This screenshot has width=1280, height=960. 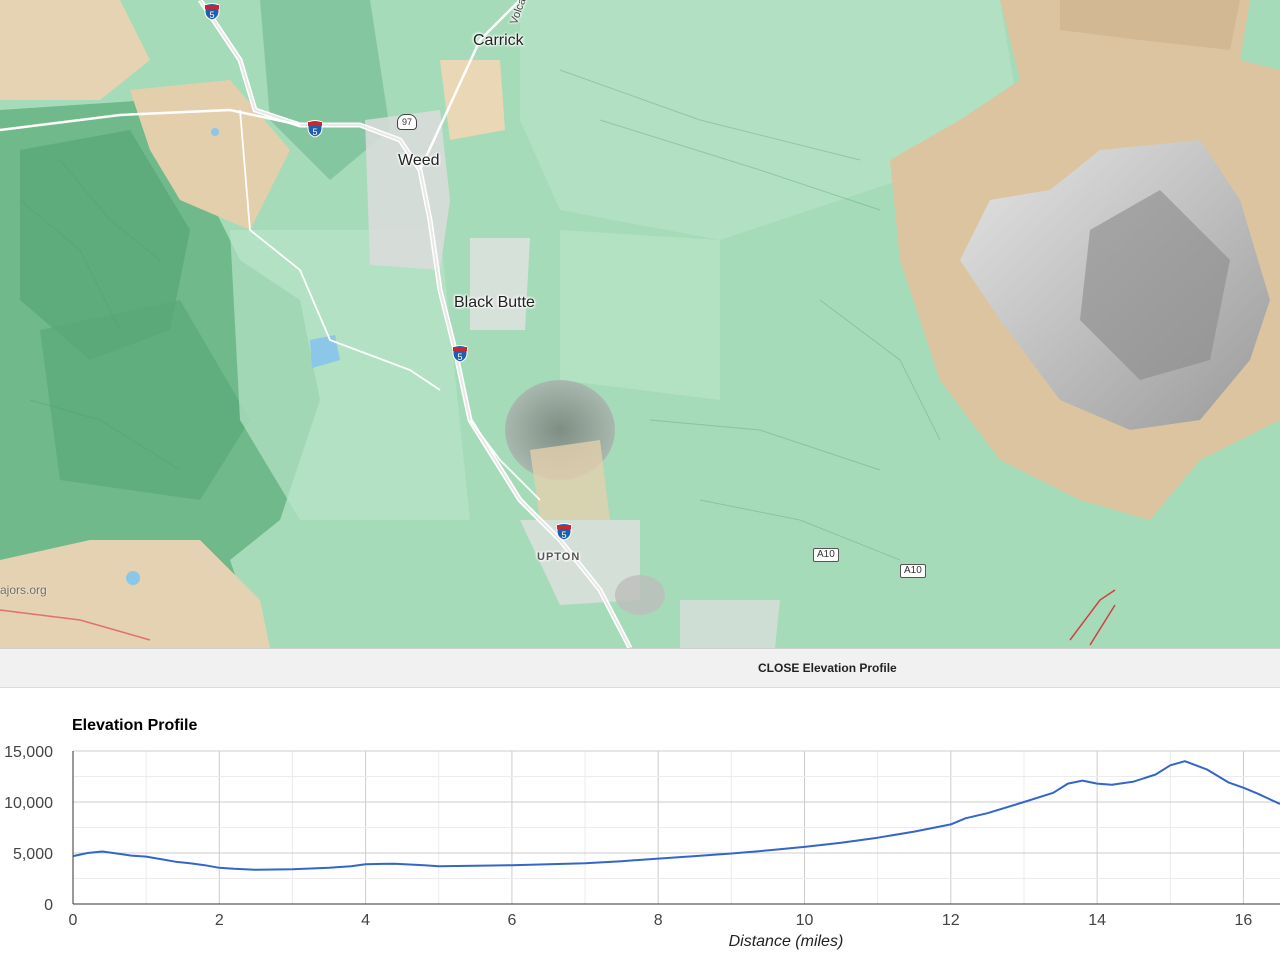 I want to click on x-tick-label: 6, so click(x=511, y=920).